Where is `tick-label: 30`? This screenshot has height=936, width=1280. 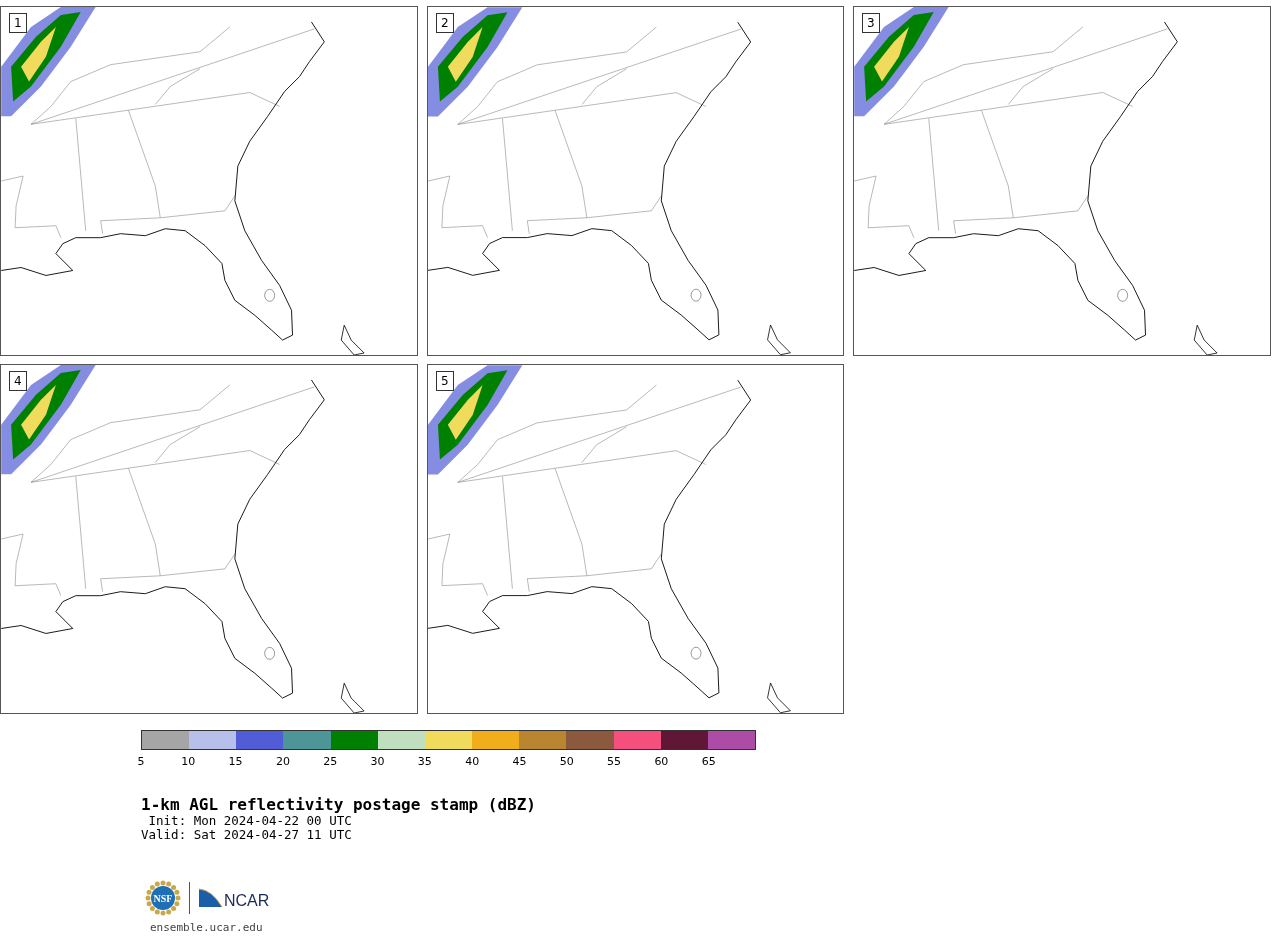 tick-label: 30 is located at coordinates (377, 761).